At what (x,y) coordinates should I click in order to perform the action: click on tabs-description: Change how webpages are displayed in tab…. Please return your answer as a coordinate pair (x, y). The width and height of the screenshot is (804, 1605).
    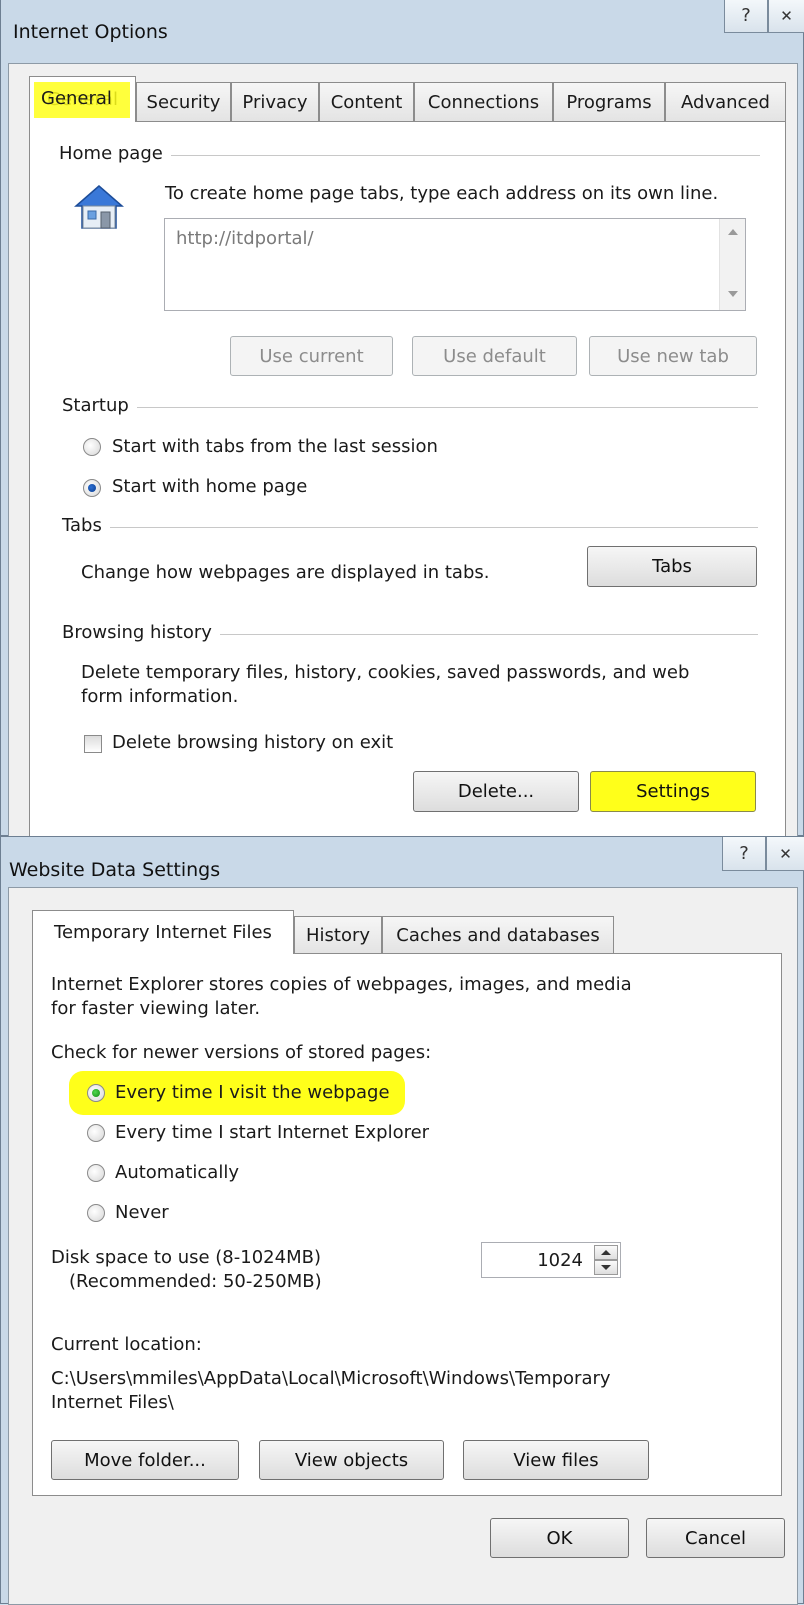
    Looking at the image, I should click on (285, 572).